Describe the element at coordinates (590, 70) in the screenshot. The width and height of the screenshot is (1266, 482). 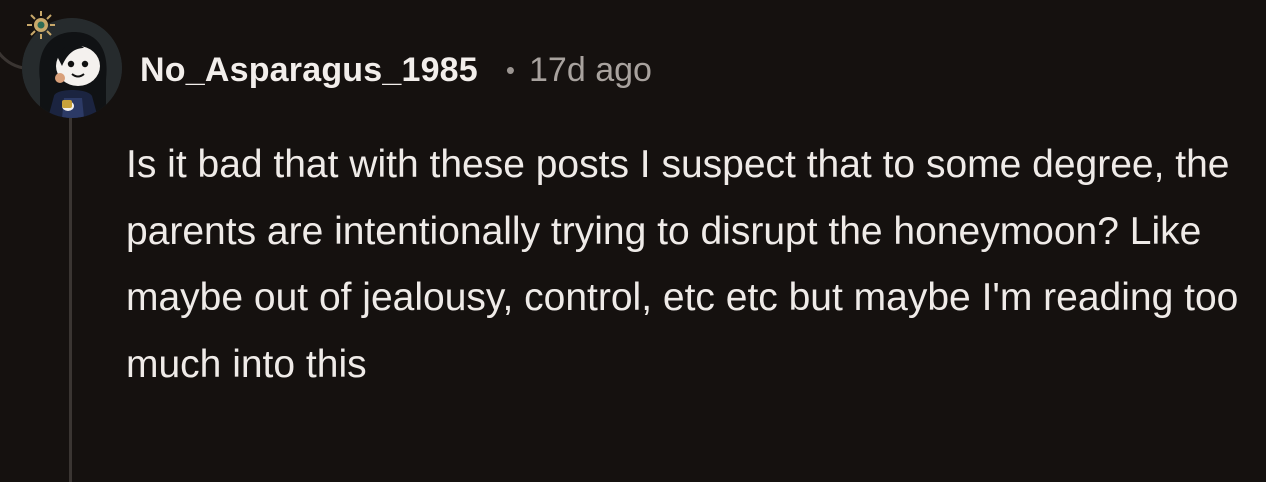
I see `timestamp: 17d ago` at that location.